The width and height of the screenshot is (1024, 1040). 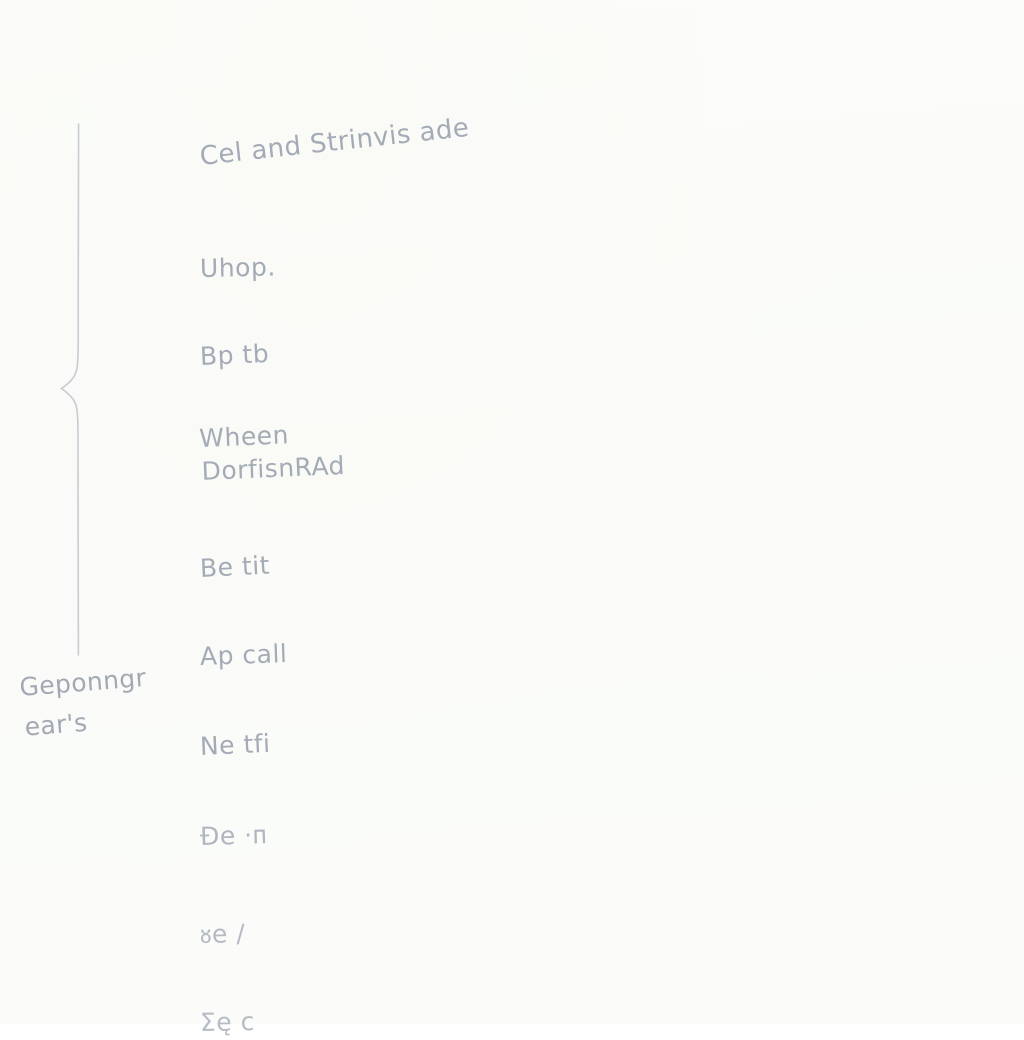 I want to click on list-item-label: Bp tb, so click(x=234, y=354).